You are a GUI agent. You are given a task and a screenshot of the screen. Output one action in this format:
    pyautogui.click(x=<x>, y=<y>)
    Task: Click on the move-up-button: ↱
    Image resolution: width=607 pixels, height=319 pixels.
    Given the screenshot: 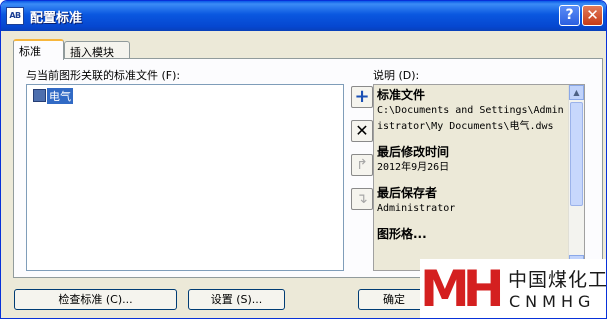 What is the action you would take?
    pyautogui.click(x=362, y=165)
    